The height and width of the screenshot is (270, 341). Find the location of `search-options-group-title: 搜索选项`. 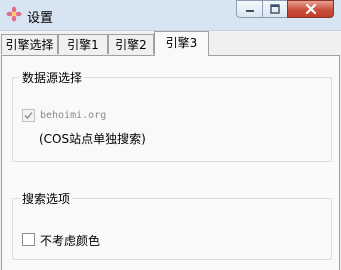

search-options-group-title: 搜索选项 is located at coordinates (46, 198).